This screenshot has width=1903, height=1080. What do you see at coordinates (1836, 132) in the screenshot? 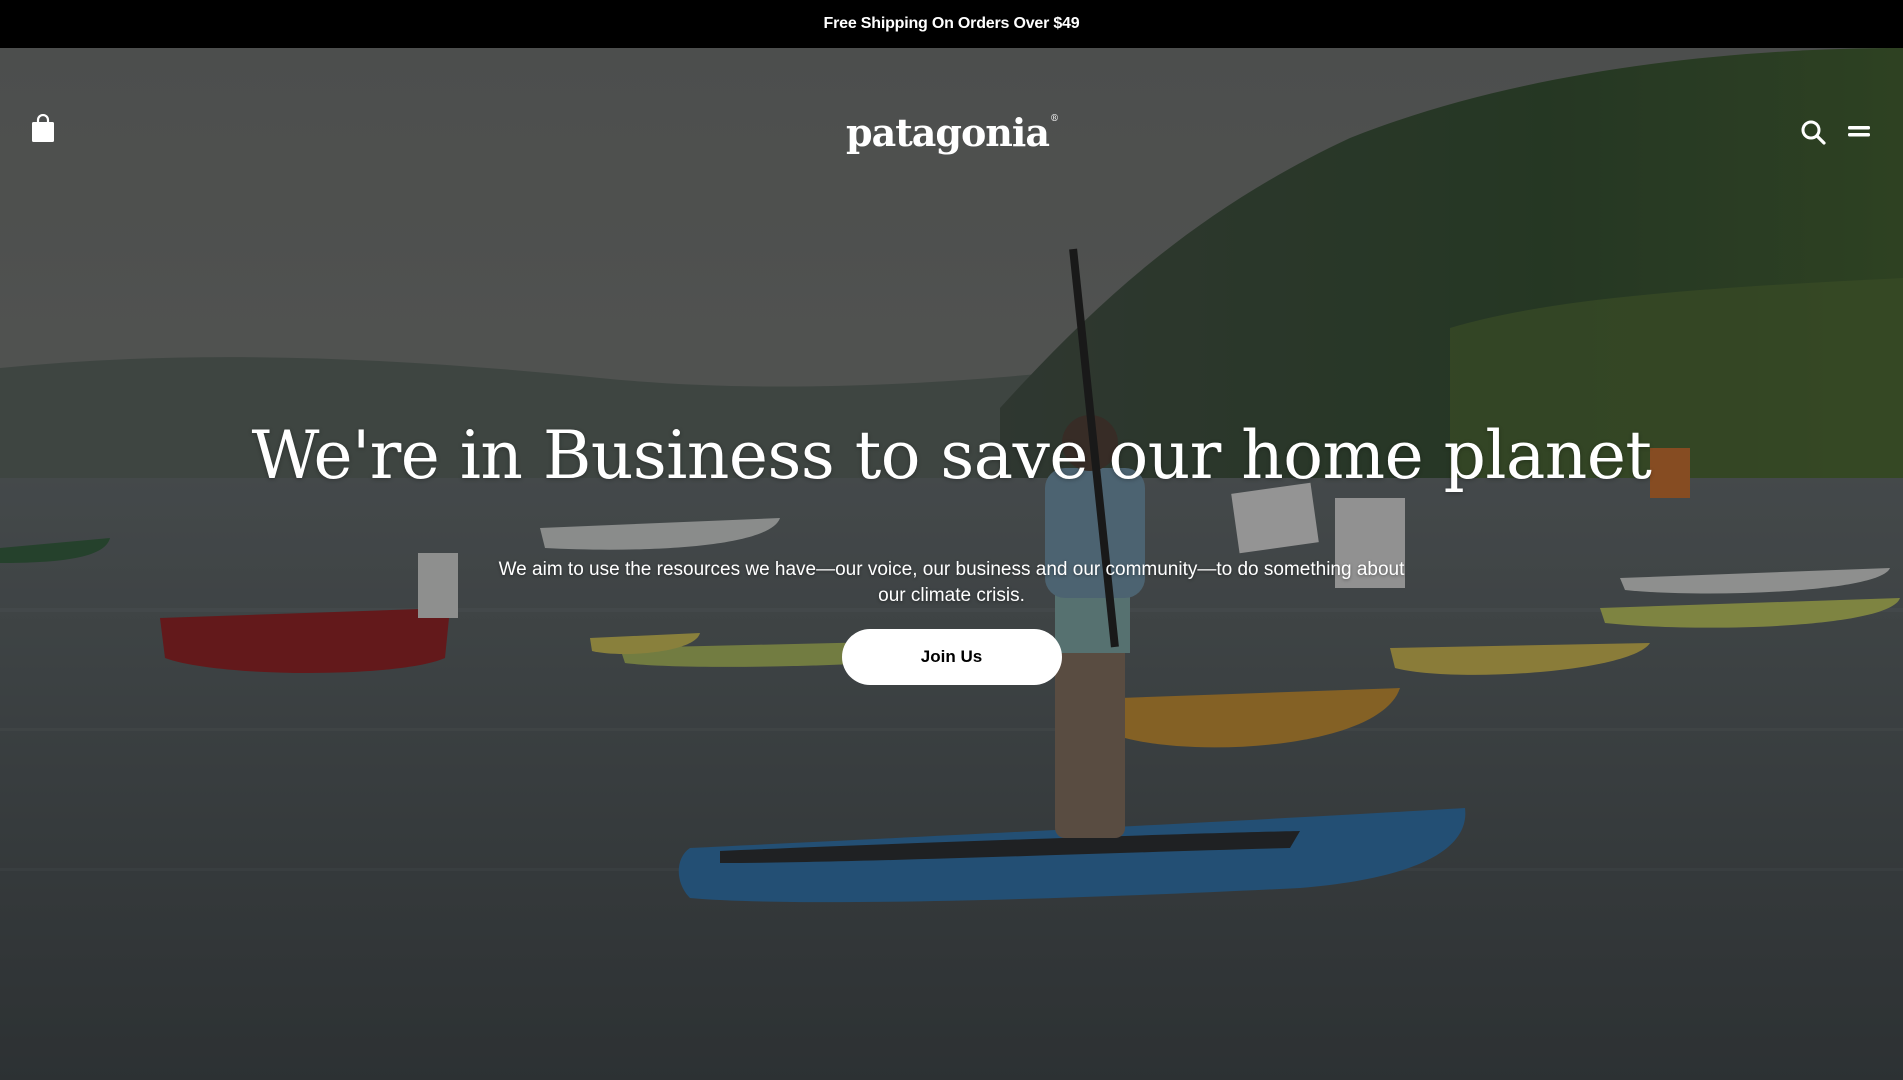
I see `header-actions` at bounding box center [1836, 132].